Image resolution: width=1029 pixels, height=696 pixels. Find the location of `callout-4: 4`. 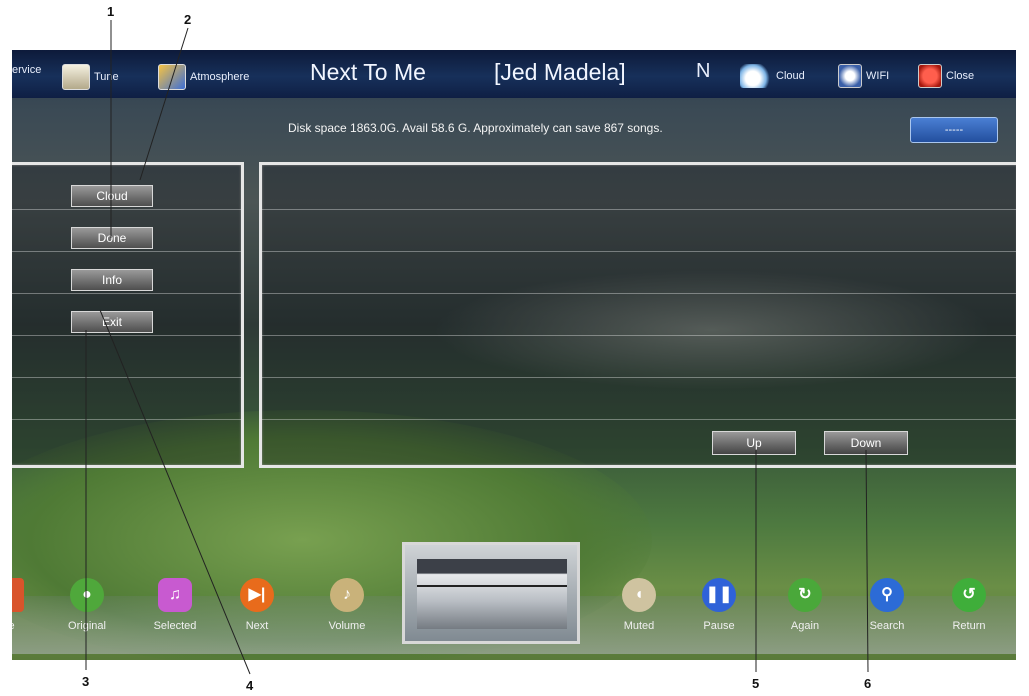

callout-4: 4 is located at coordinates (250, 685).